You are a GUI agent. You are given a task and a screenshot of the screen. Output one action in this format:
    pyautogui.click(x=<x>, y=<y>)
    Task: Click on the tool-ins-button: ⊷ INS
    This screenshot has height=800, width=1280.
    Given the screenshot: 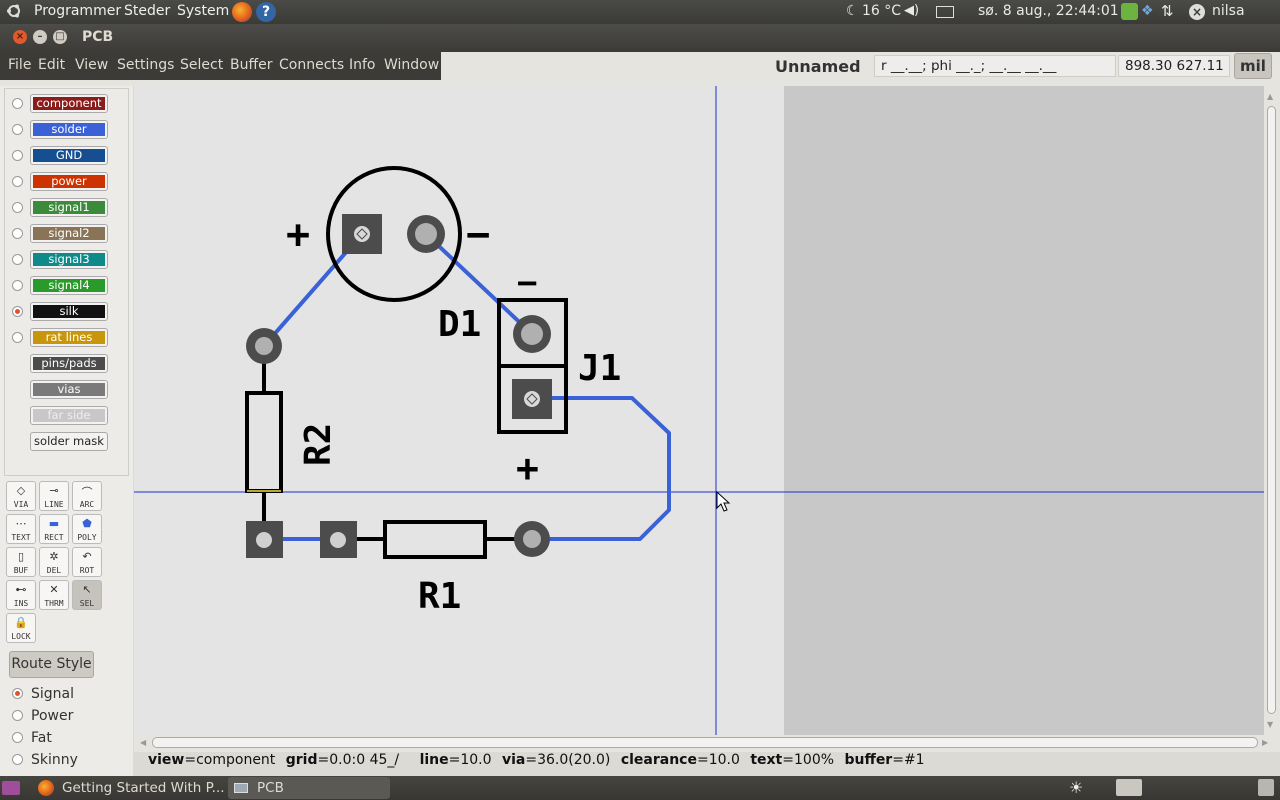 What is the action you would take?
    pyautogui.click(x=21, y=595)
    